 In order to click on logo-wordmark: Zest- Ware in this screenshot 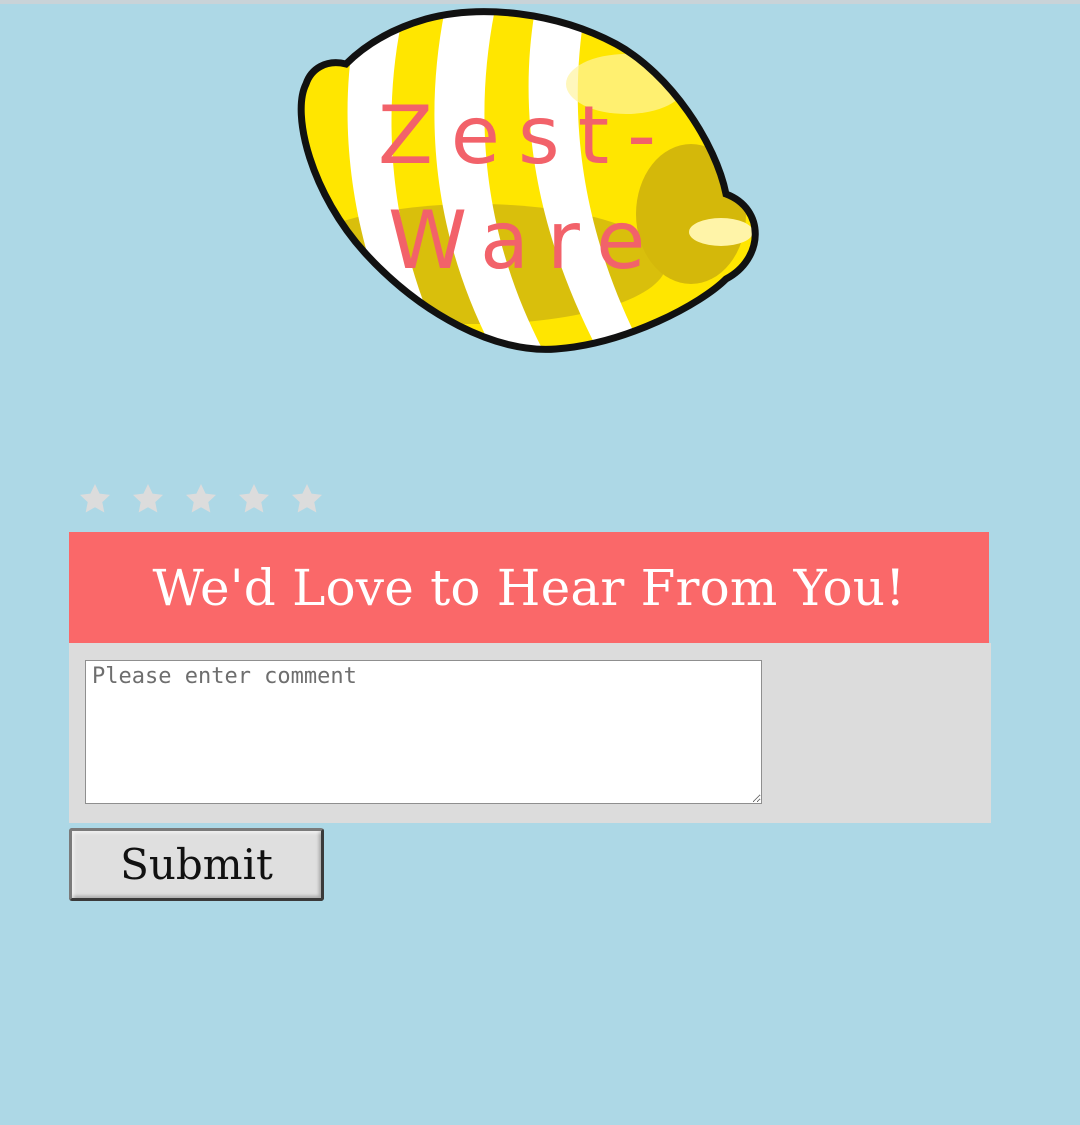, I will do `click(531, 180)`.